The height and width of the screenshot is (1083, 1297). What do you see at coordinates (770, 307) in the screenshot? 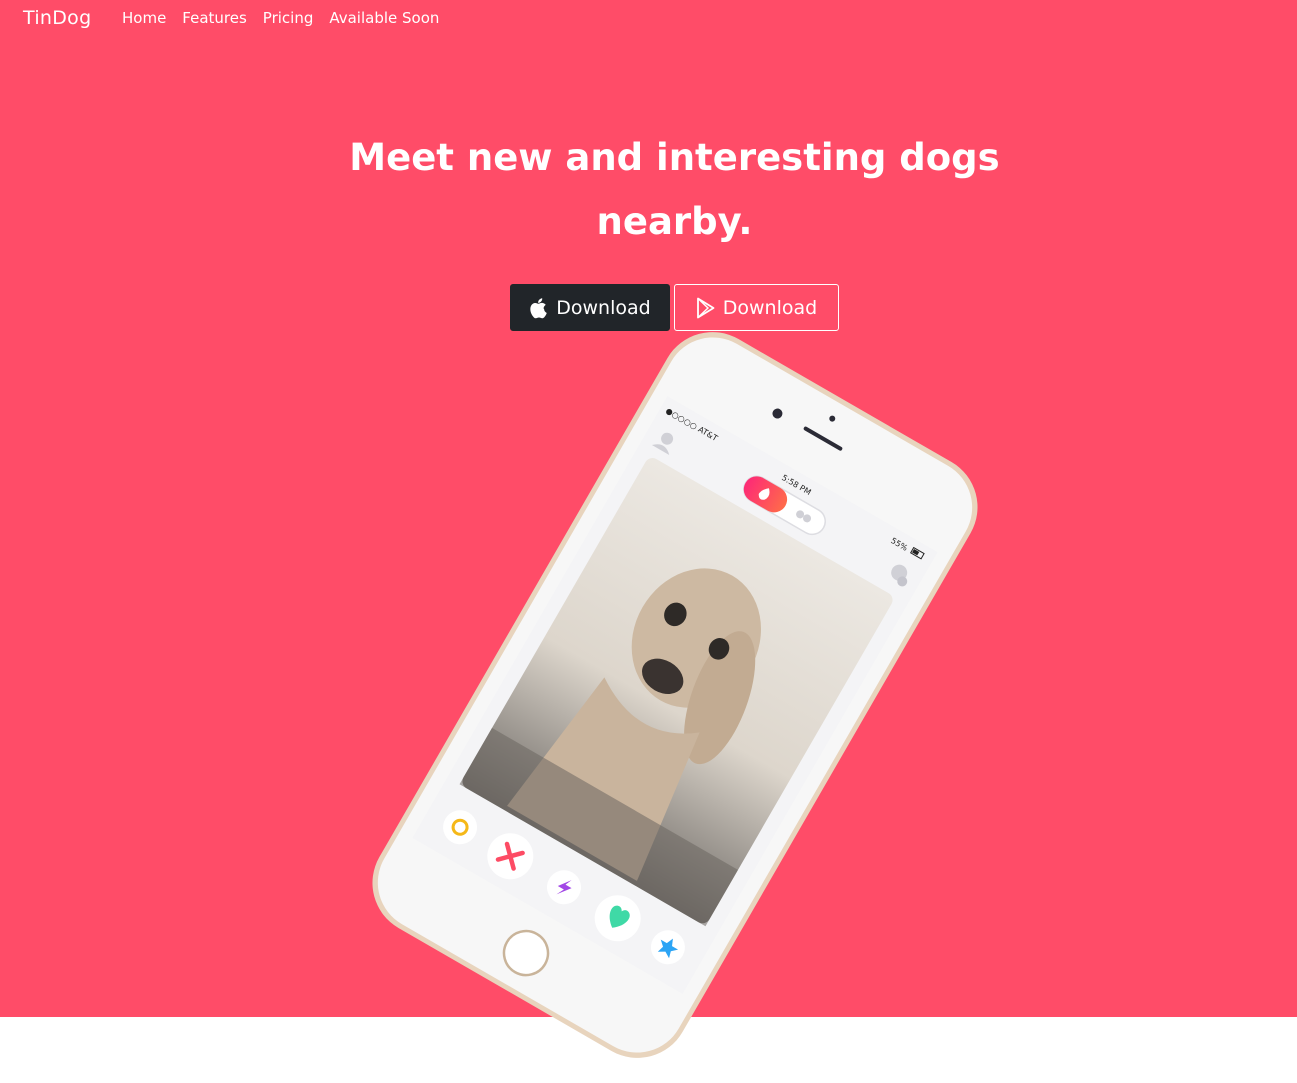
I see `google-play-download-label: Download` at bounding box center [770, 307].